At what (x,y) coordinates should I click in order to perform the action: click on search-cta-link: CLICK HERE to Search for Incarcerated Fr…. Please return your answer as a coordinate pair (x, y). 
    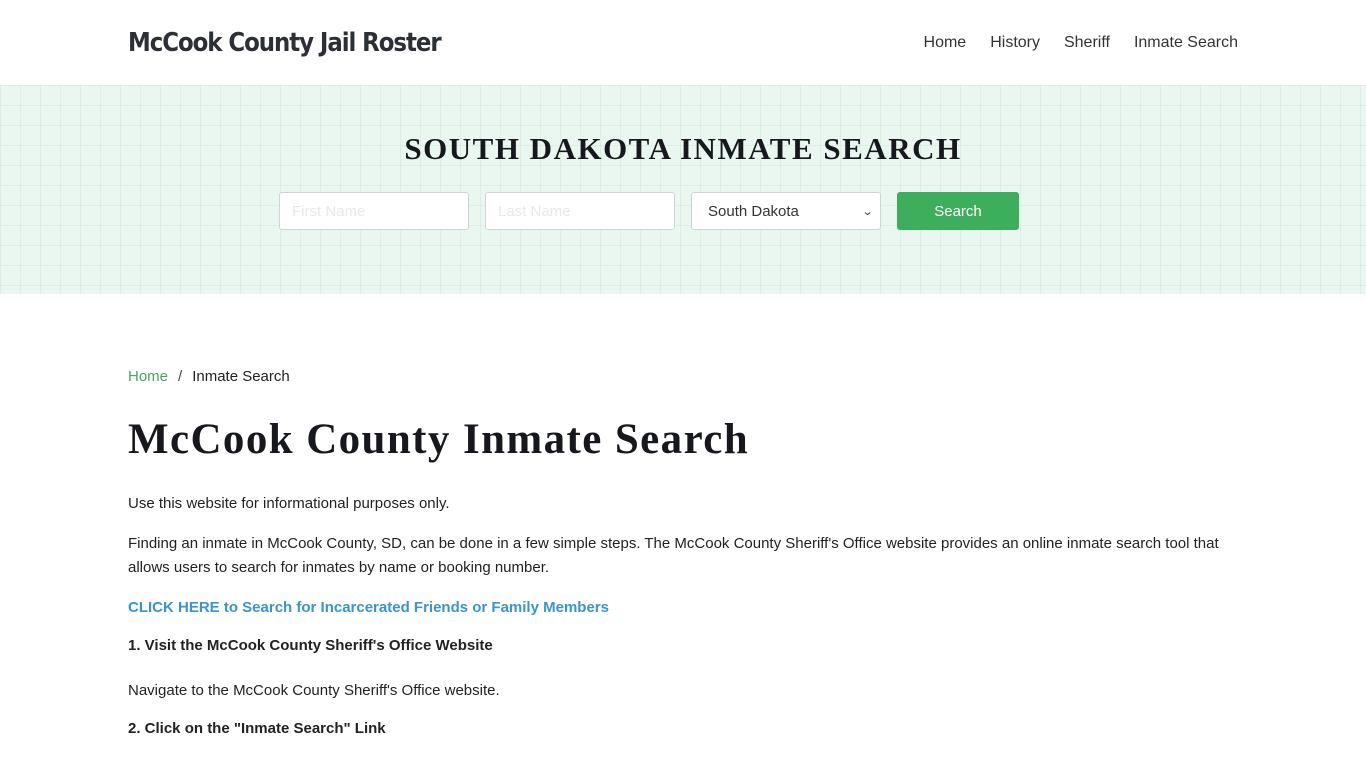
    Looking at the image, I should click on (683, 608).